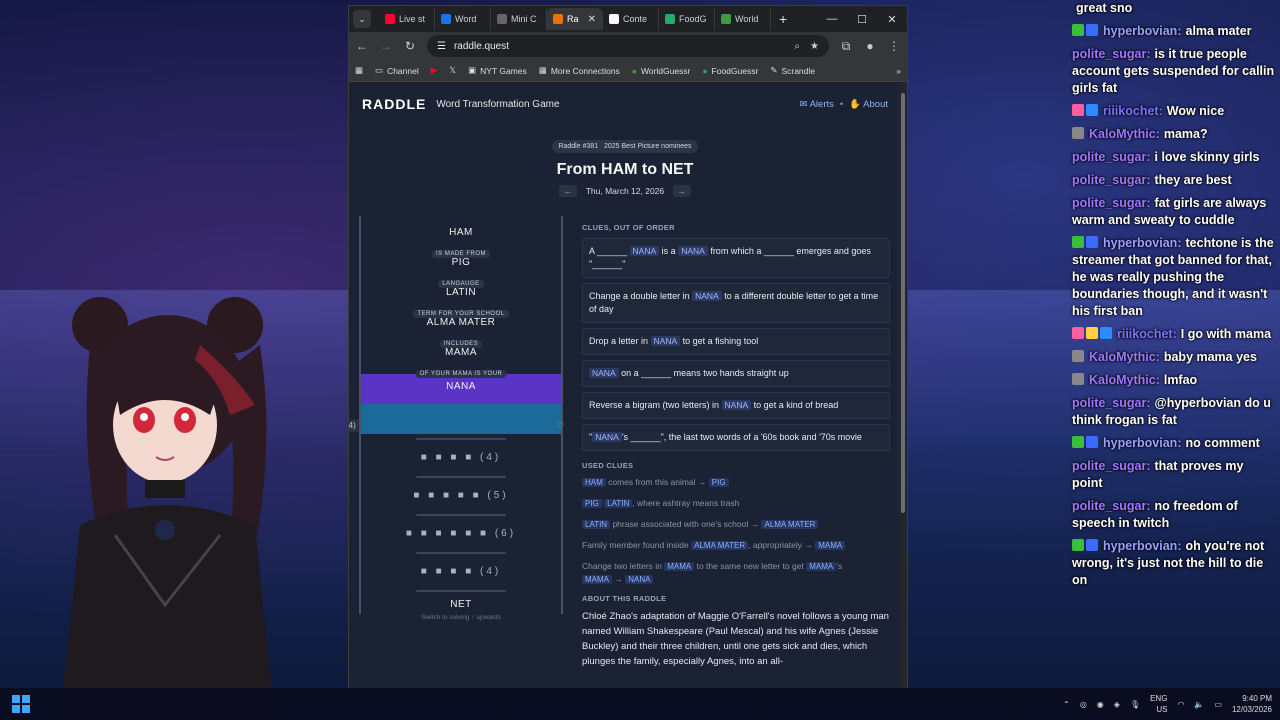  I want to click on microphone-icon: 🎙, so click(1135, 704).